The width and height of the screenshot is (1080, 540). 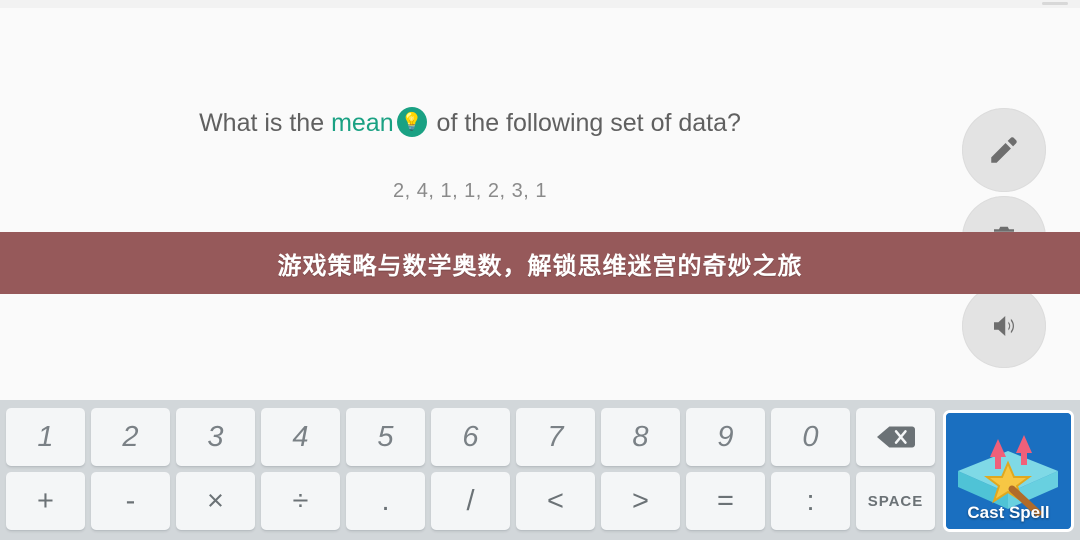 What do you see at coordinates (130, 501) in the screenshot?
I see `key-minus: -` at bounding box center [130, 501].